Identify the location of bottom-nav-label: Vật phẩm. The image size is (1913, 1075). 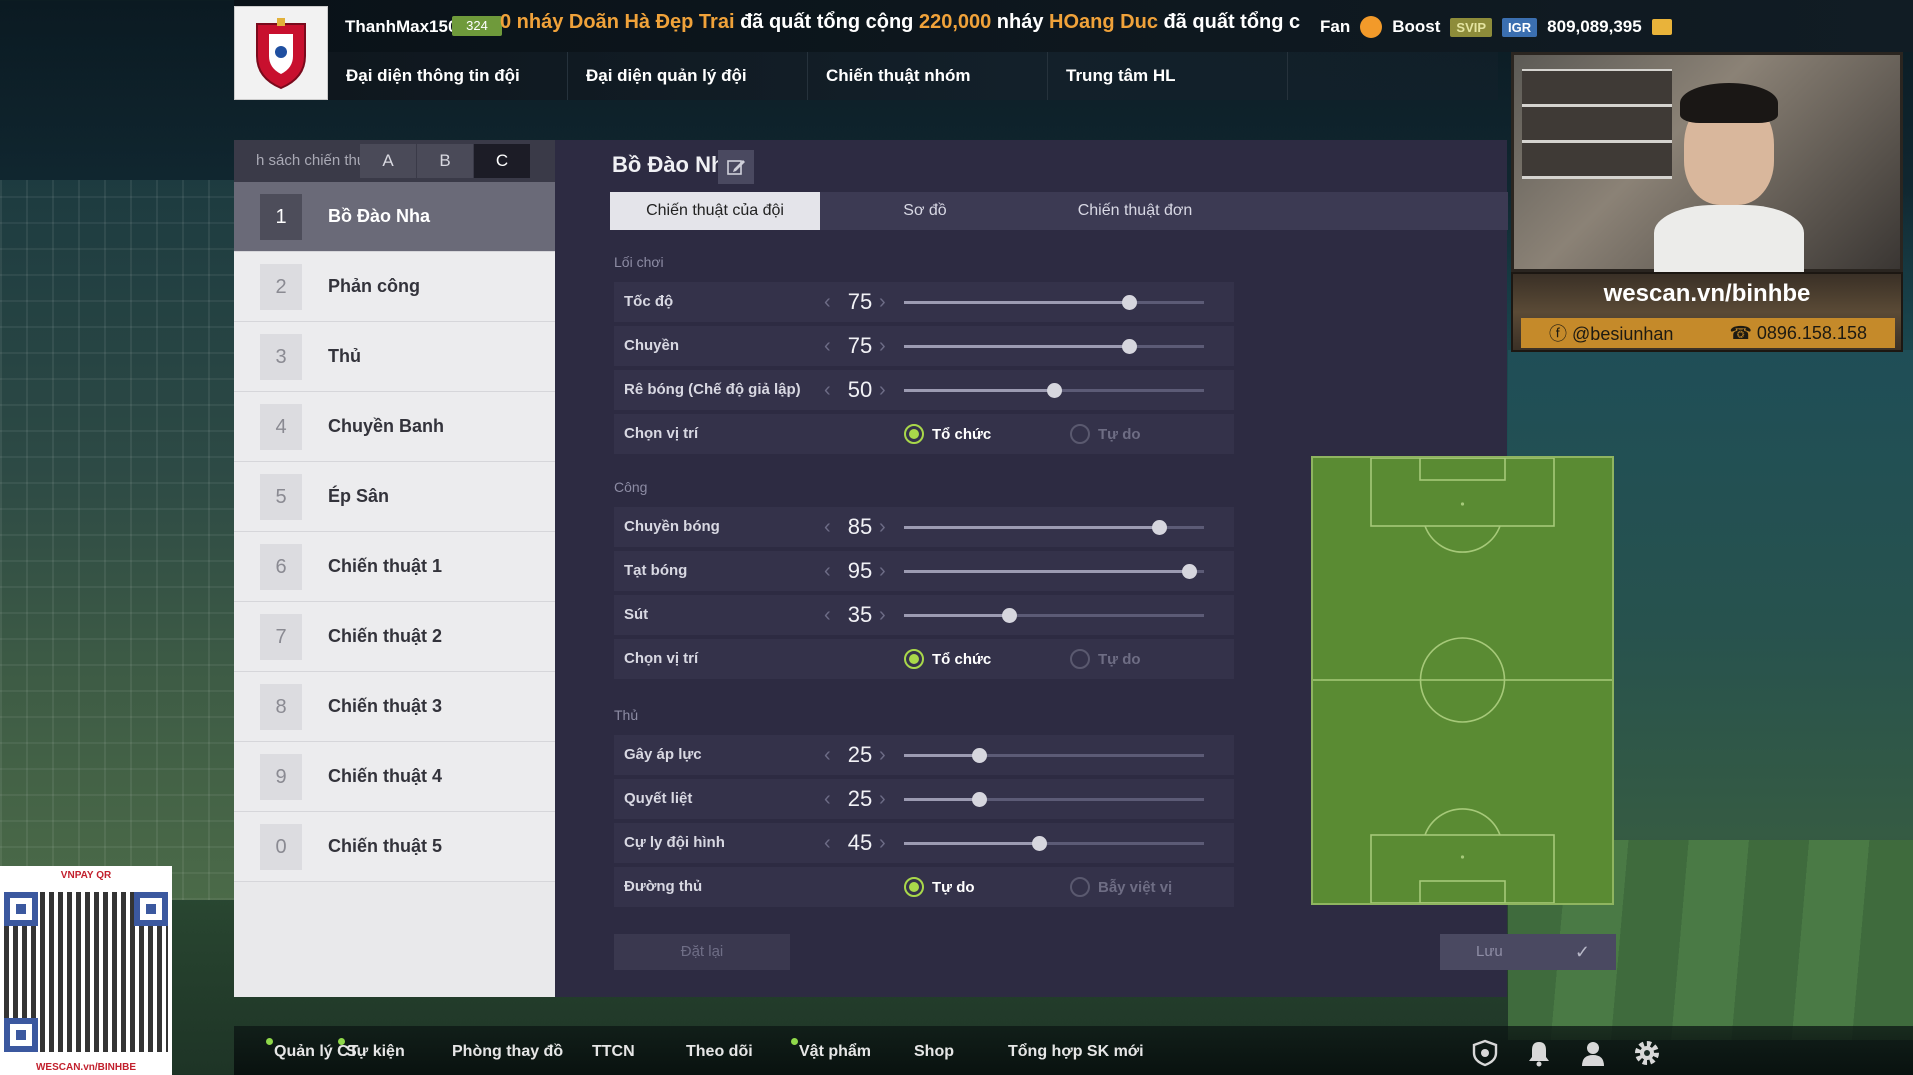
(835, 1051).